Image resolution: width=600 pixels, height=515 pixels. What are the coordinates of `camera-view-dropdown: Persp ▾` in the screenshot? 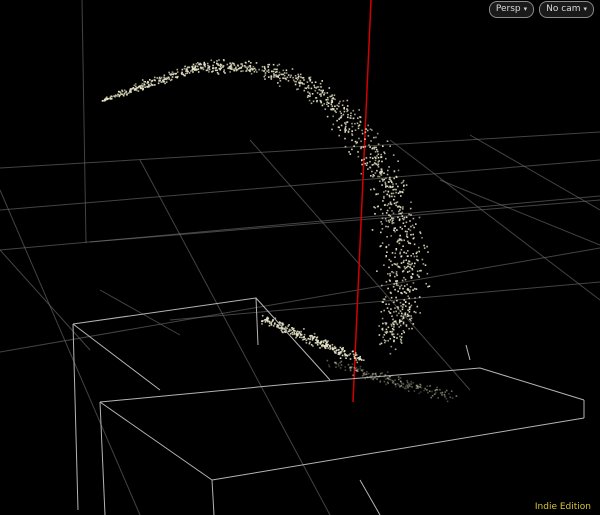 It's located at (511, 9).